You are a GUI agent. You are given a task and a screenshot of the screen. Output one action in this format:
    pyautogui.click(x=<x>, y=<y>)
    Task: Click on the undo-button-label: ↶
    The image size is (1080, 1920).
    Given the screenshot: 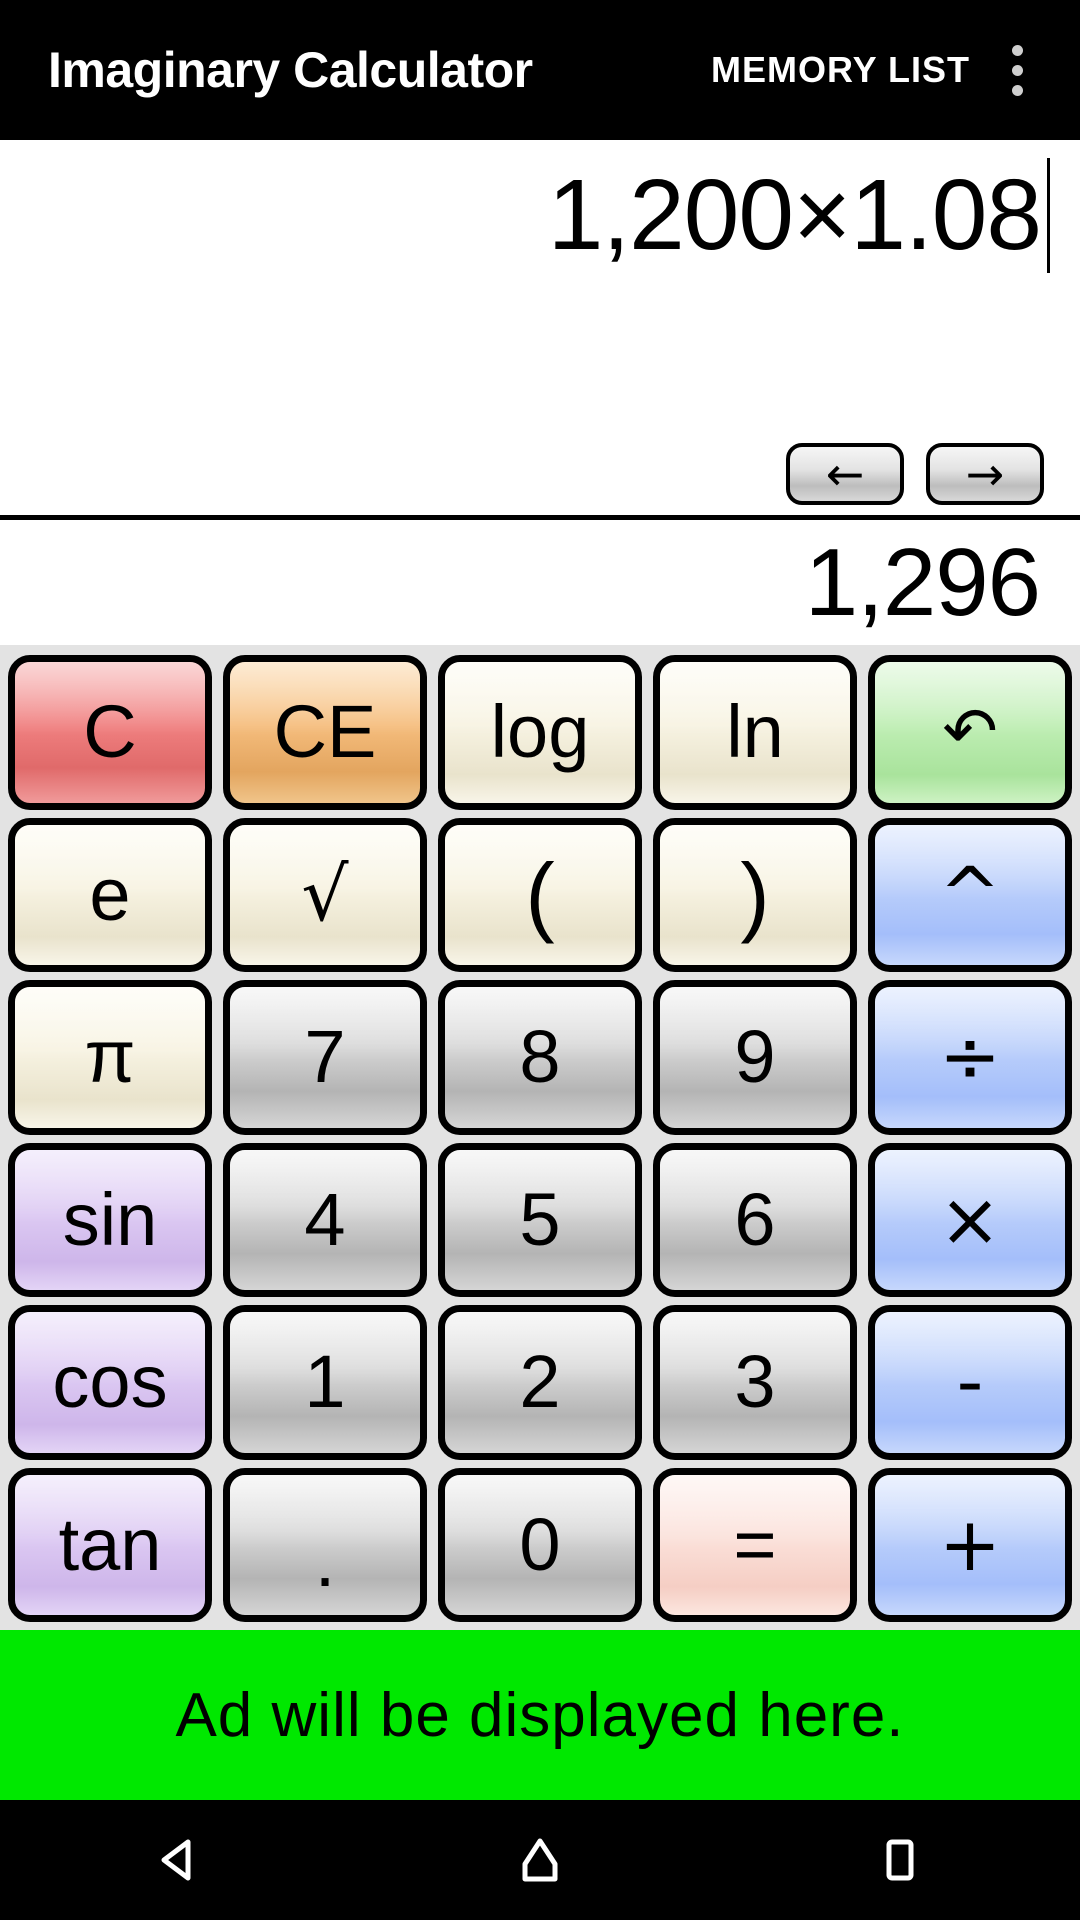 What is the action you would take?
    pyautogui.click(x=970, y=732)
    